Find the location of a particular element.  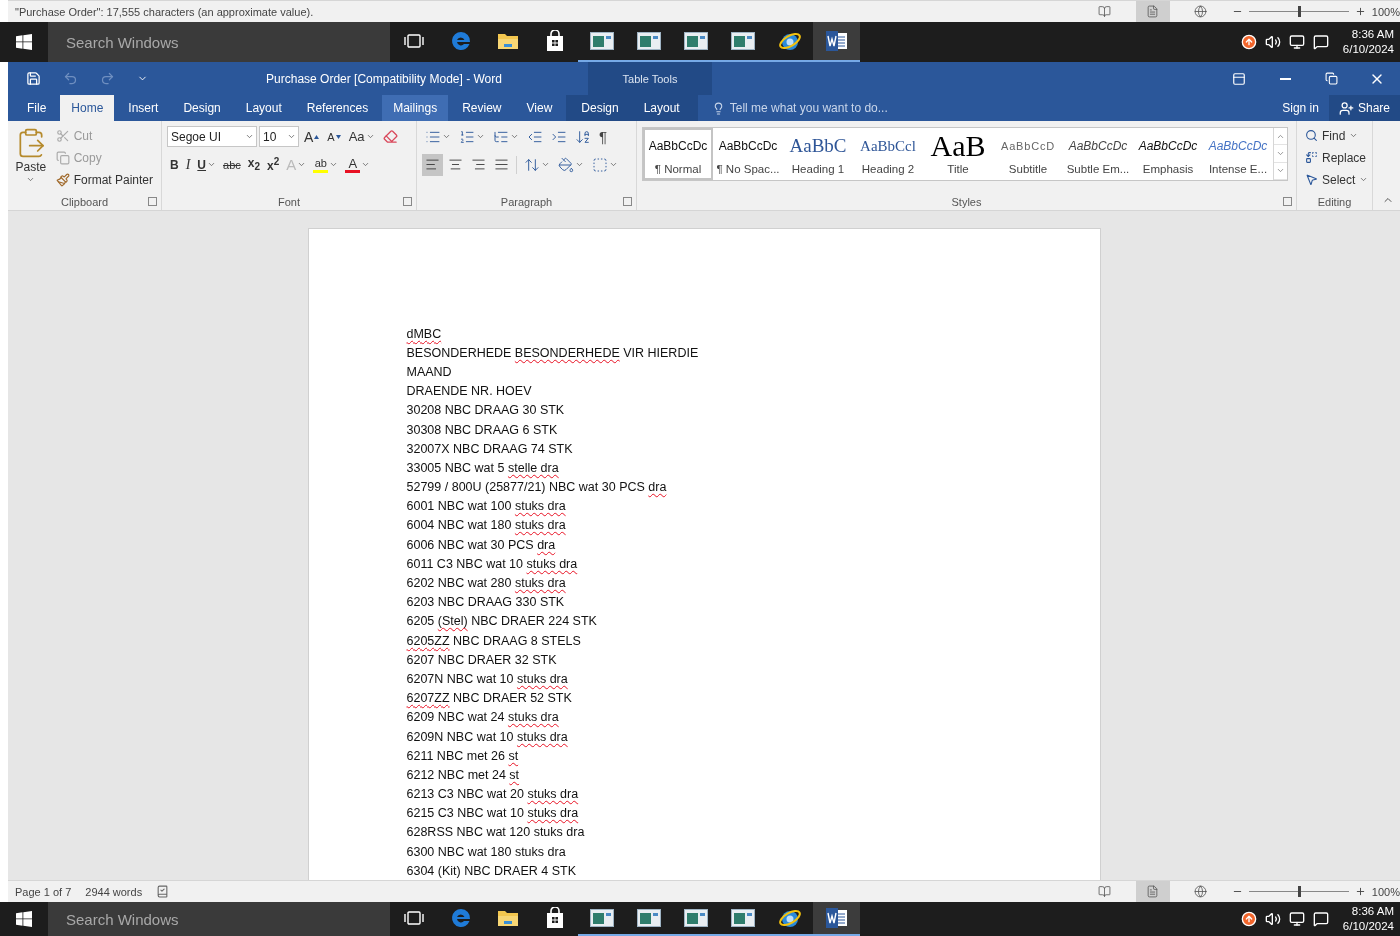

justify-icon is located at coordinates (501, 164).